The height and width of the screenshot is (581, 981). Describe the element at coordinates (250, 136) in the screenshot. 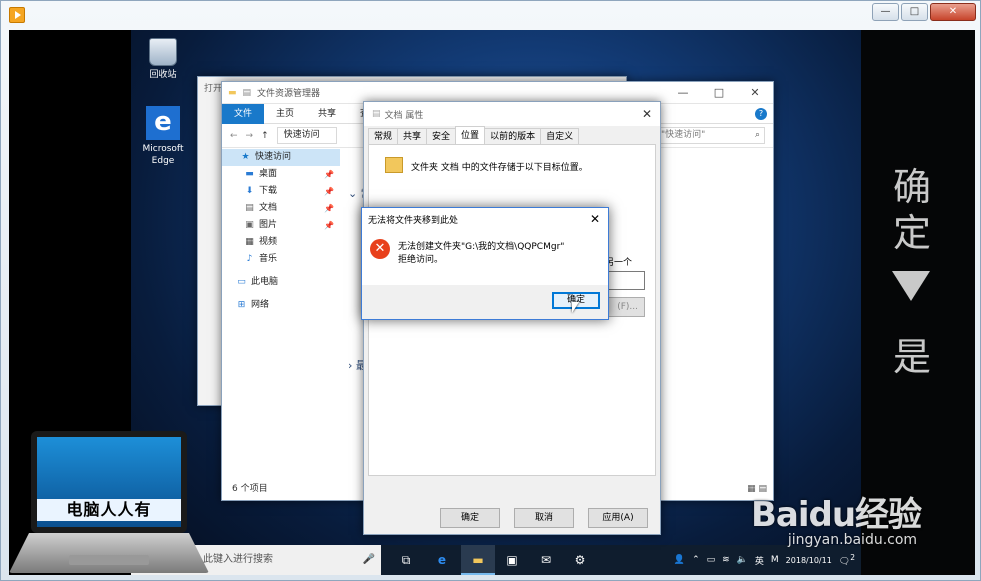

I see `forward-arrow-icon: →` at that location.